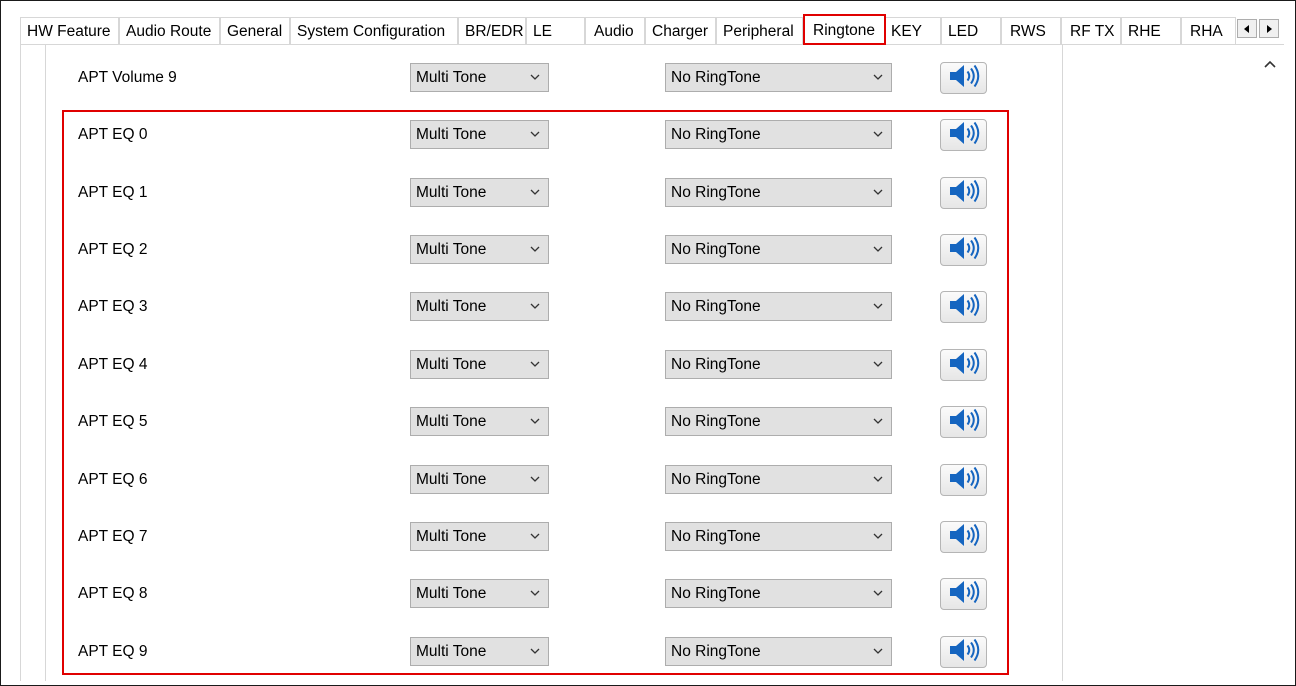 Image resolution: width=1296 pixels, height=686 pixels. Describe the element at coordinates (1151, 30) in the screenshot. I see `tab-rhe: RHE` at that location.